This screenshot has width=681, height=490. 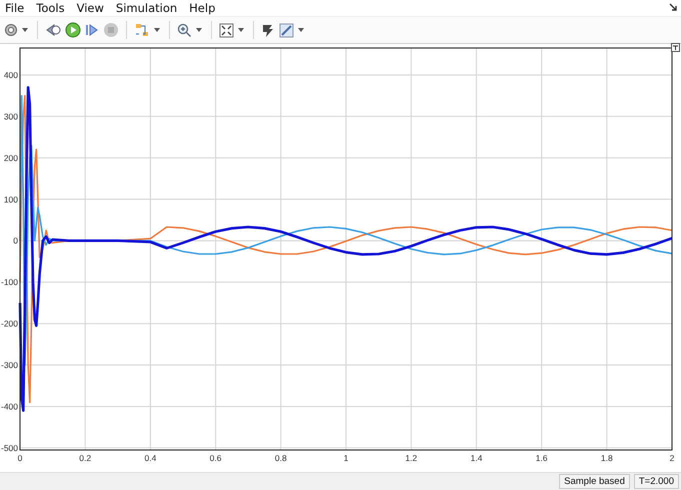 I want to click on y-tick-label: 300, so click(x=11, y=116).